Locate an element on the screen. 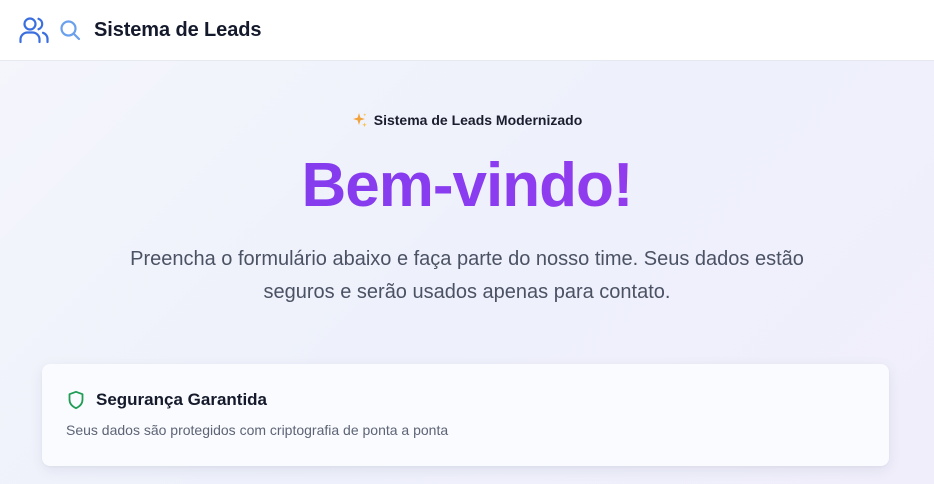 The image size is (934, 484). security-card-header: Segurança Garantida is located at coordinates (465, 400).